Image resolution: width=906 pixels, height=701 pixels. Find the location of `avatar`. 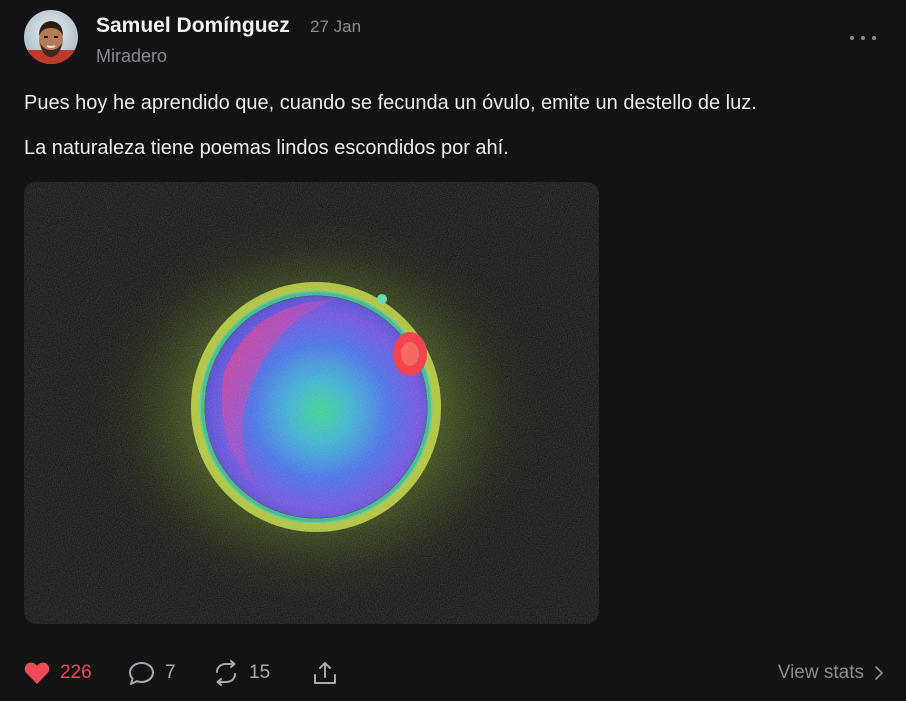

avatar is located at coordinates (51, 37).